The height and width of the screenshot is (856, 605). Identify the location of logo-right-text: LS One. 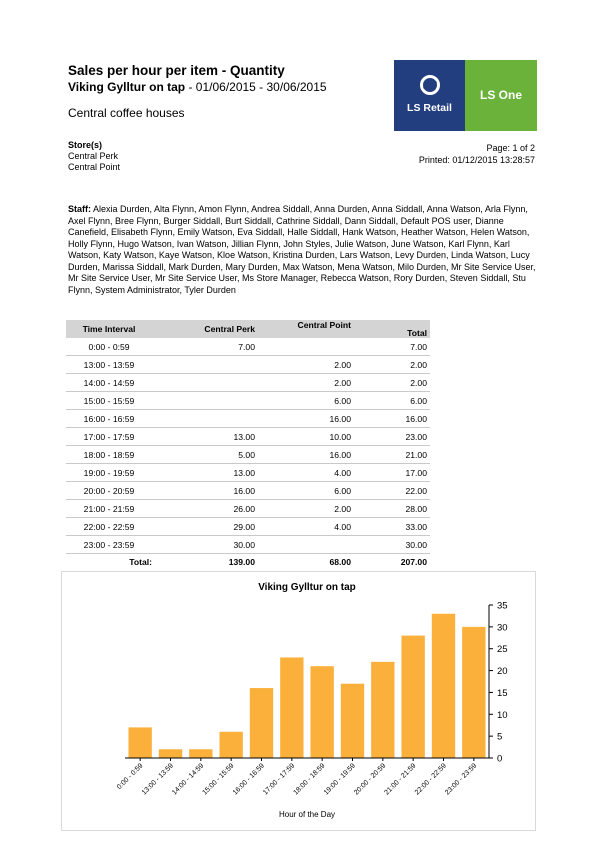
(500, 95).